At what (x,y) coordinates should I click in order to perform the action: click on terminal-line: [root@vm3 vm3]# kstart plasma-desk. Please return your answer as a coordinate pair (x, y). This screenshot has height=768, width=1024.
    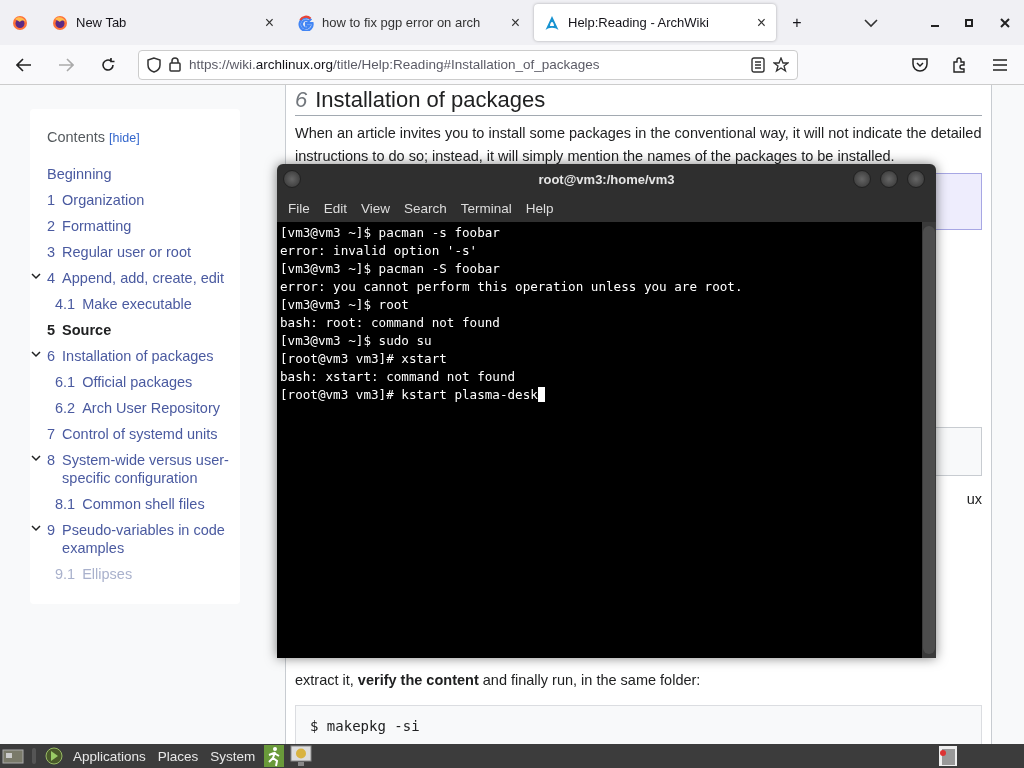
    Looking at the image, I should click on (599, 395).